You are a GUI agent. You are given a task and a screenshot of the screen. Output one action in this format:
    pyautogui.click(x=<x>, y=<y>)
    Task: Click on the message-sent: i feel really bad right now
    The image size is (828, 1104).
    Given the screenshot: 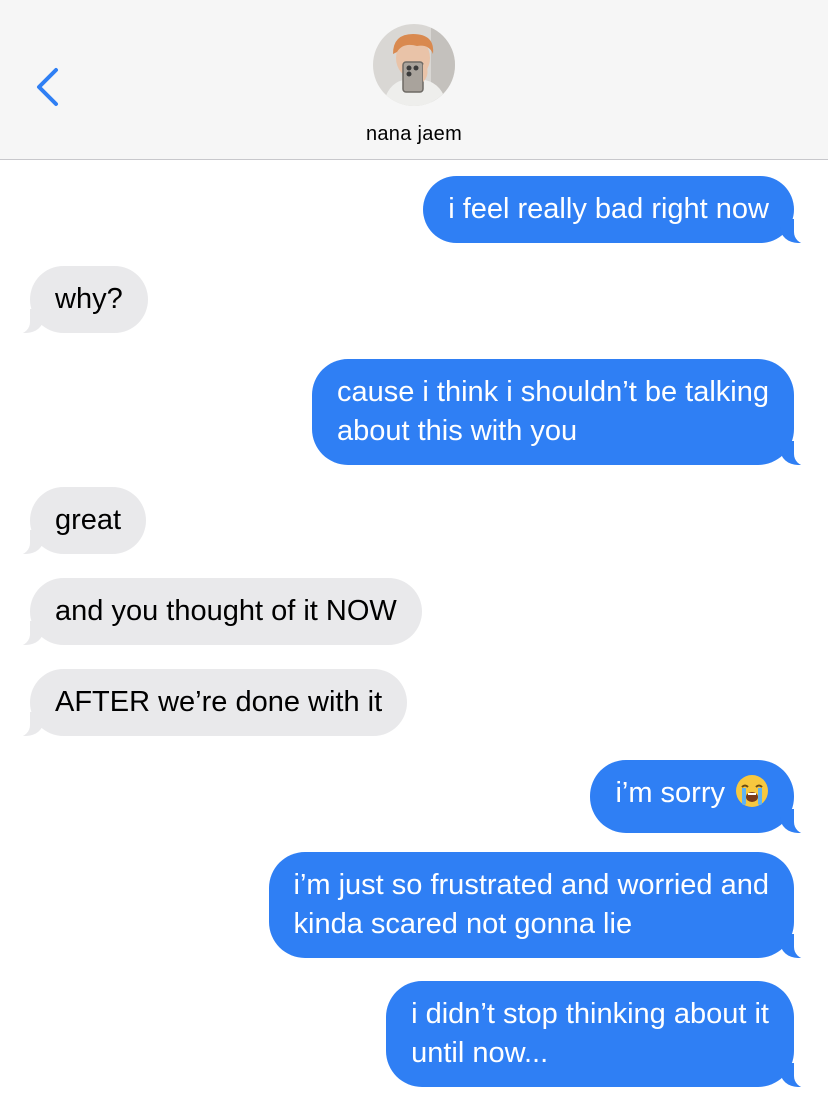 What is the action you would take?
    pyautogui.click(x=618, y=210)
    